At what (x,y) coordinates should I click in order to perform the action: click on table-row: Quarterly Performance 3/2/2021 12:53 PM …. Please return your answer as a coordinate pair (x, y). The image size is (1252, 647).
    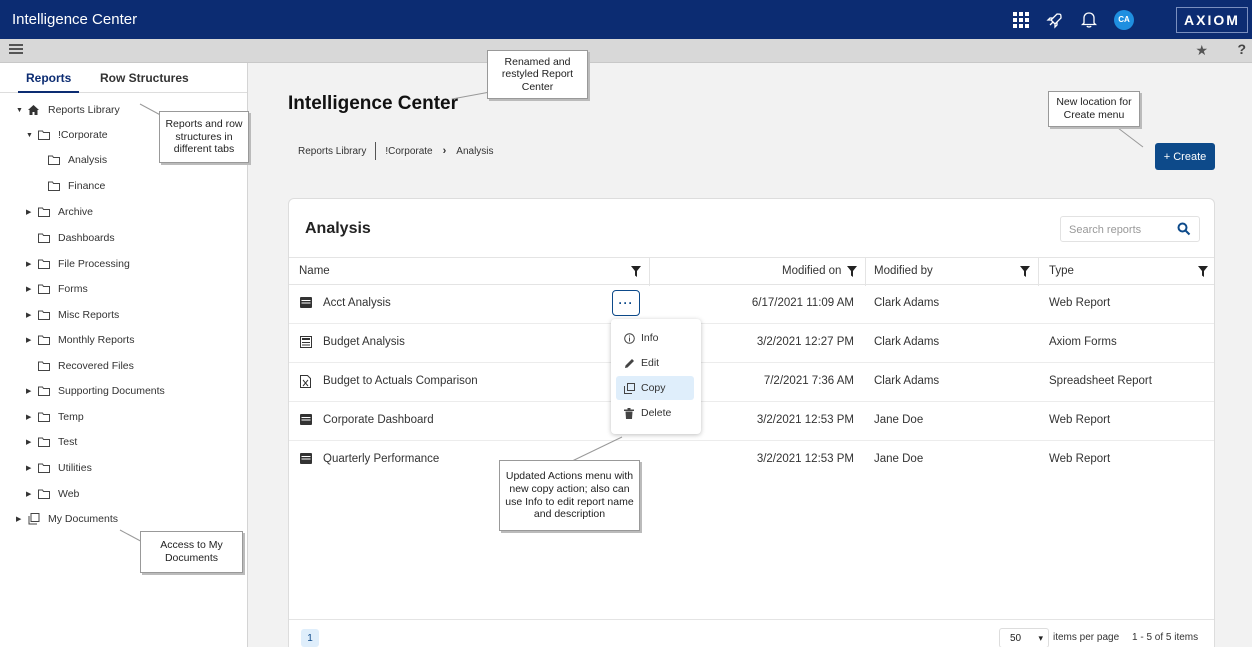
    Looking at the image, I should click on (751, 460).